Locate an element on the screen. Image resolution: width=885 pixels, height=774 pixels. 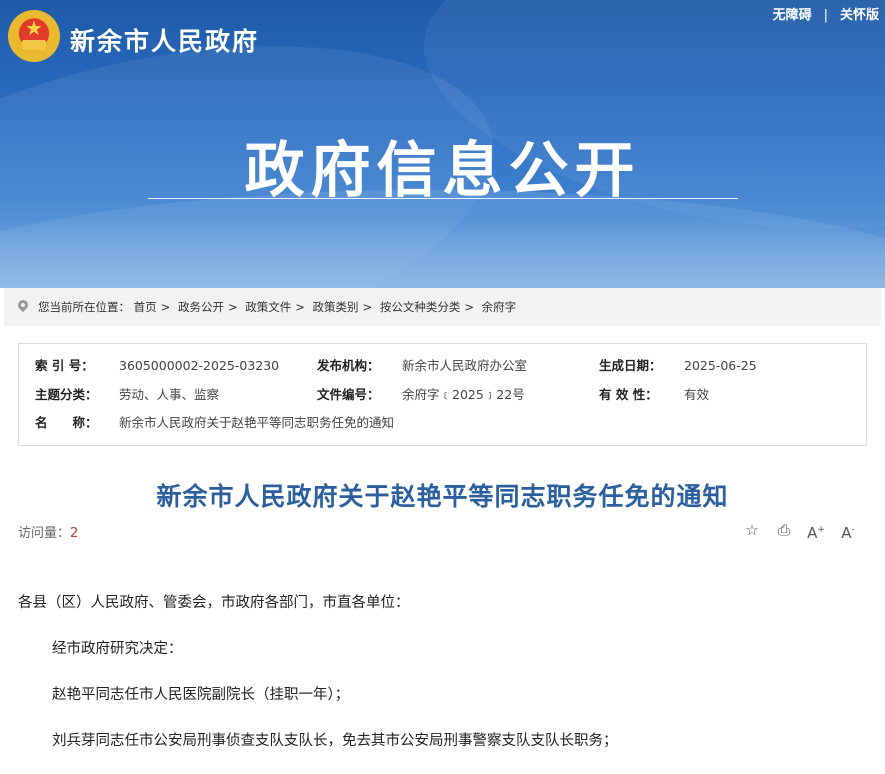
hero-underline is located at coordinates (443, 198).